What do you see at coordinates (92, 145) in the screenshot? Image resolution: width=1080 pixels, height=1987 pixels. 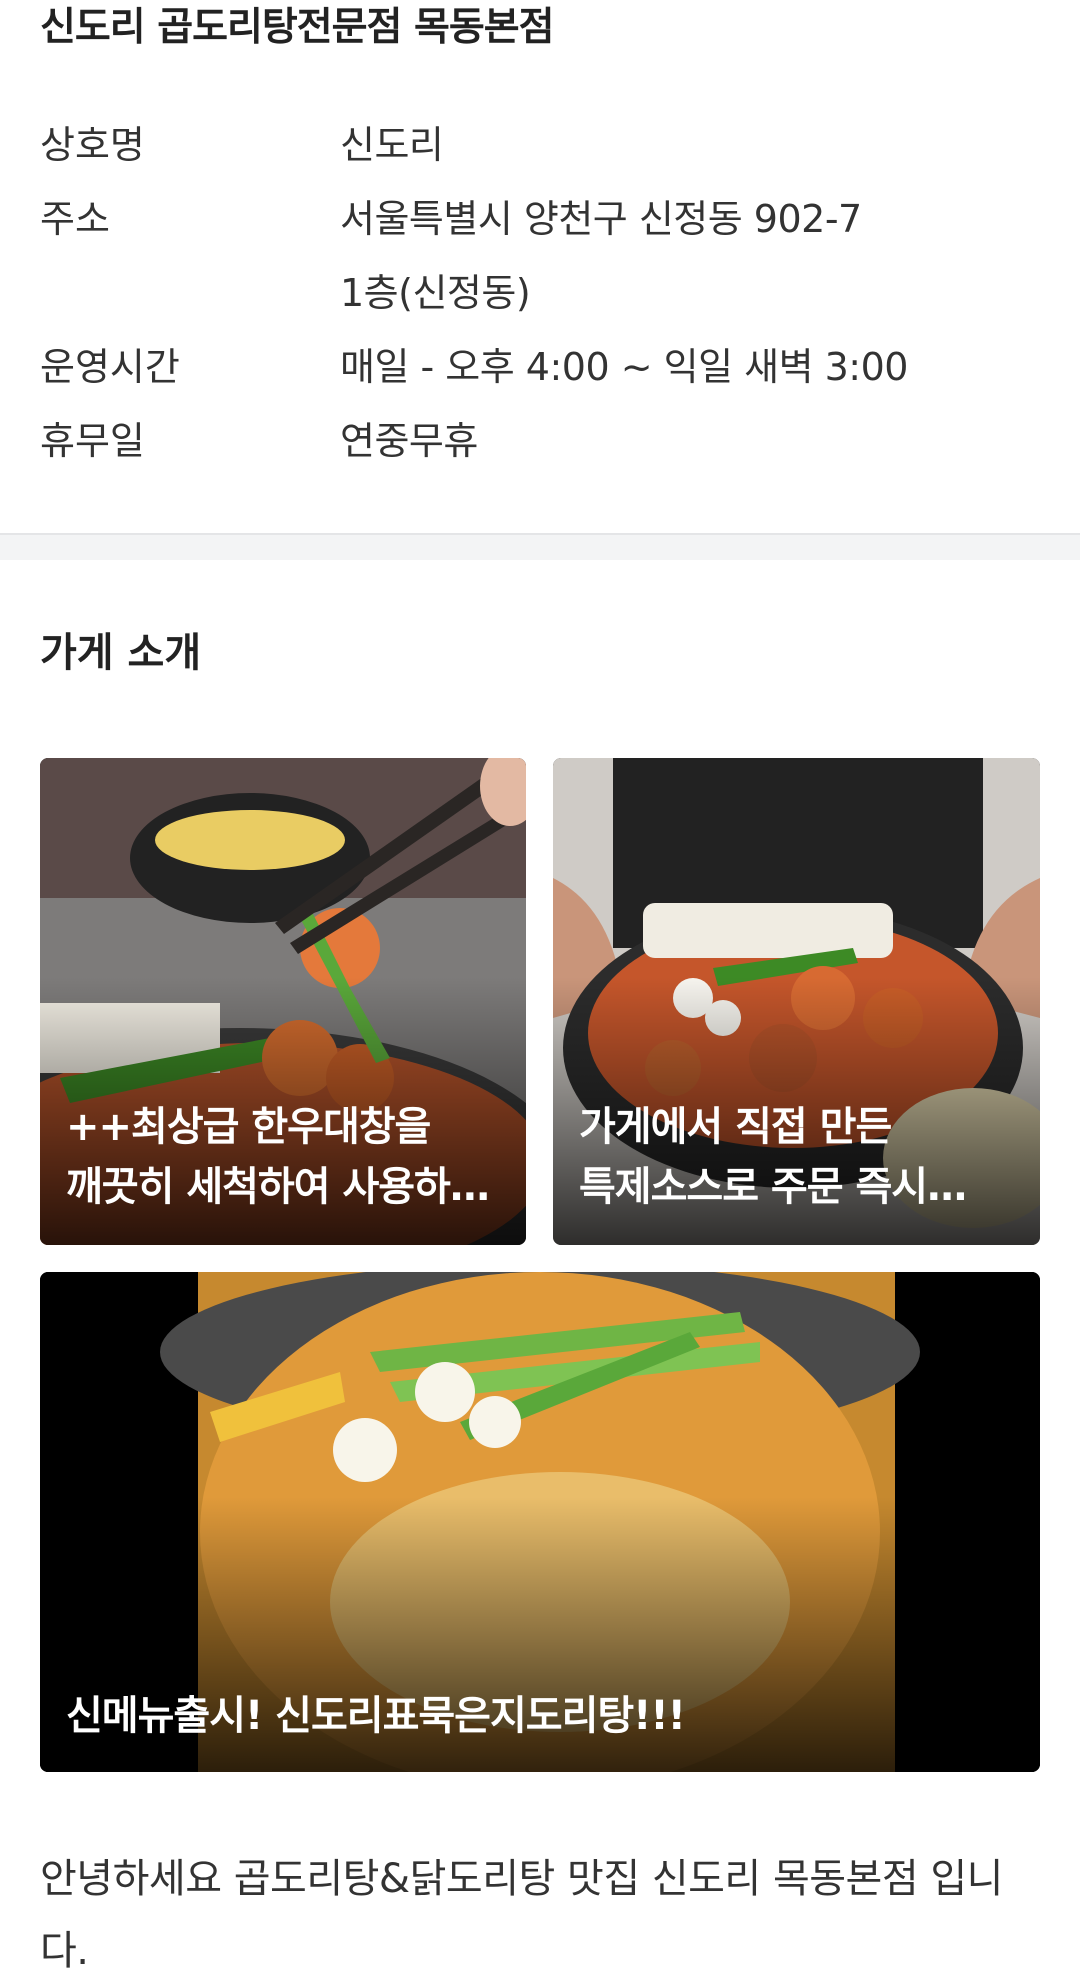 I see `info-label: 상호명` at bounding box center [92, 145].